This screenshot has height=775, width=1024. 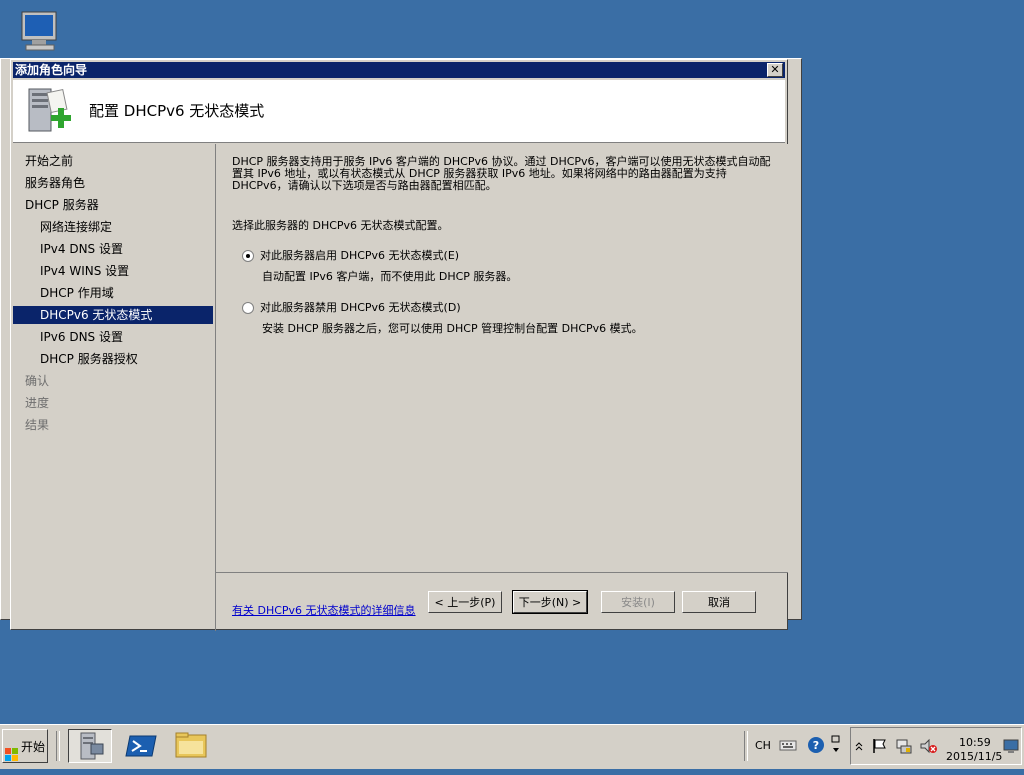 I want to click on enable-stateless-radio: 对此服务器启用 DHCPv6 无状态模式(E), so click(x=350, y=255).